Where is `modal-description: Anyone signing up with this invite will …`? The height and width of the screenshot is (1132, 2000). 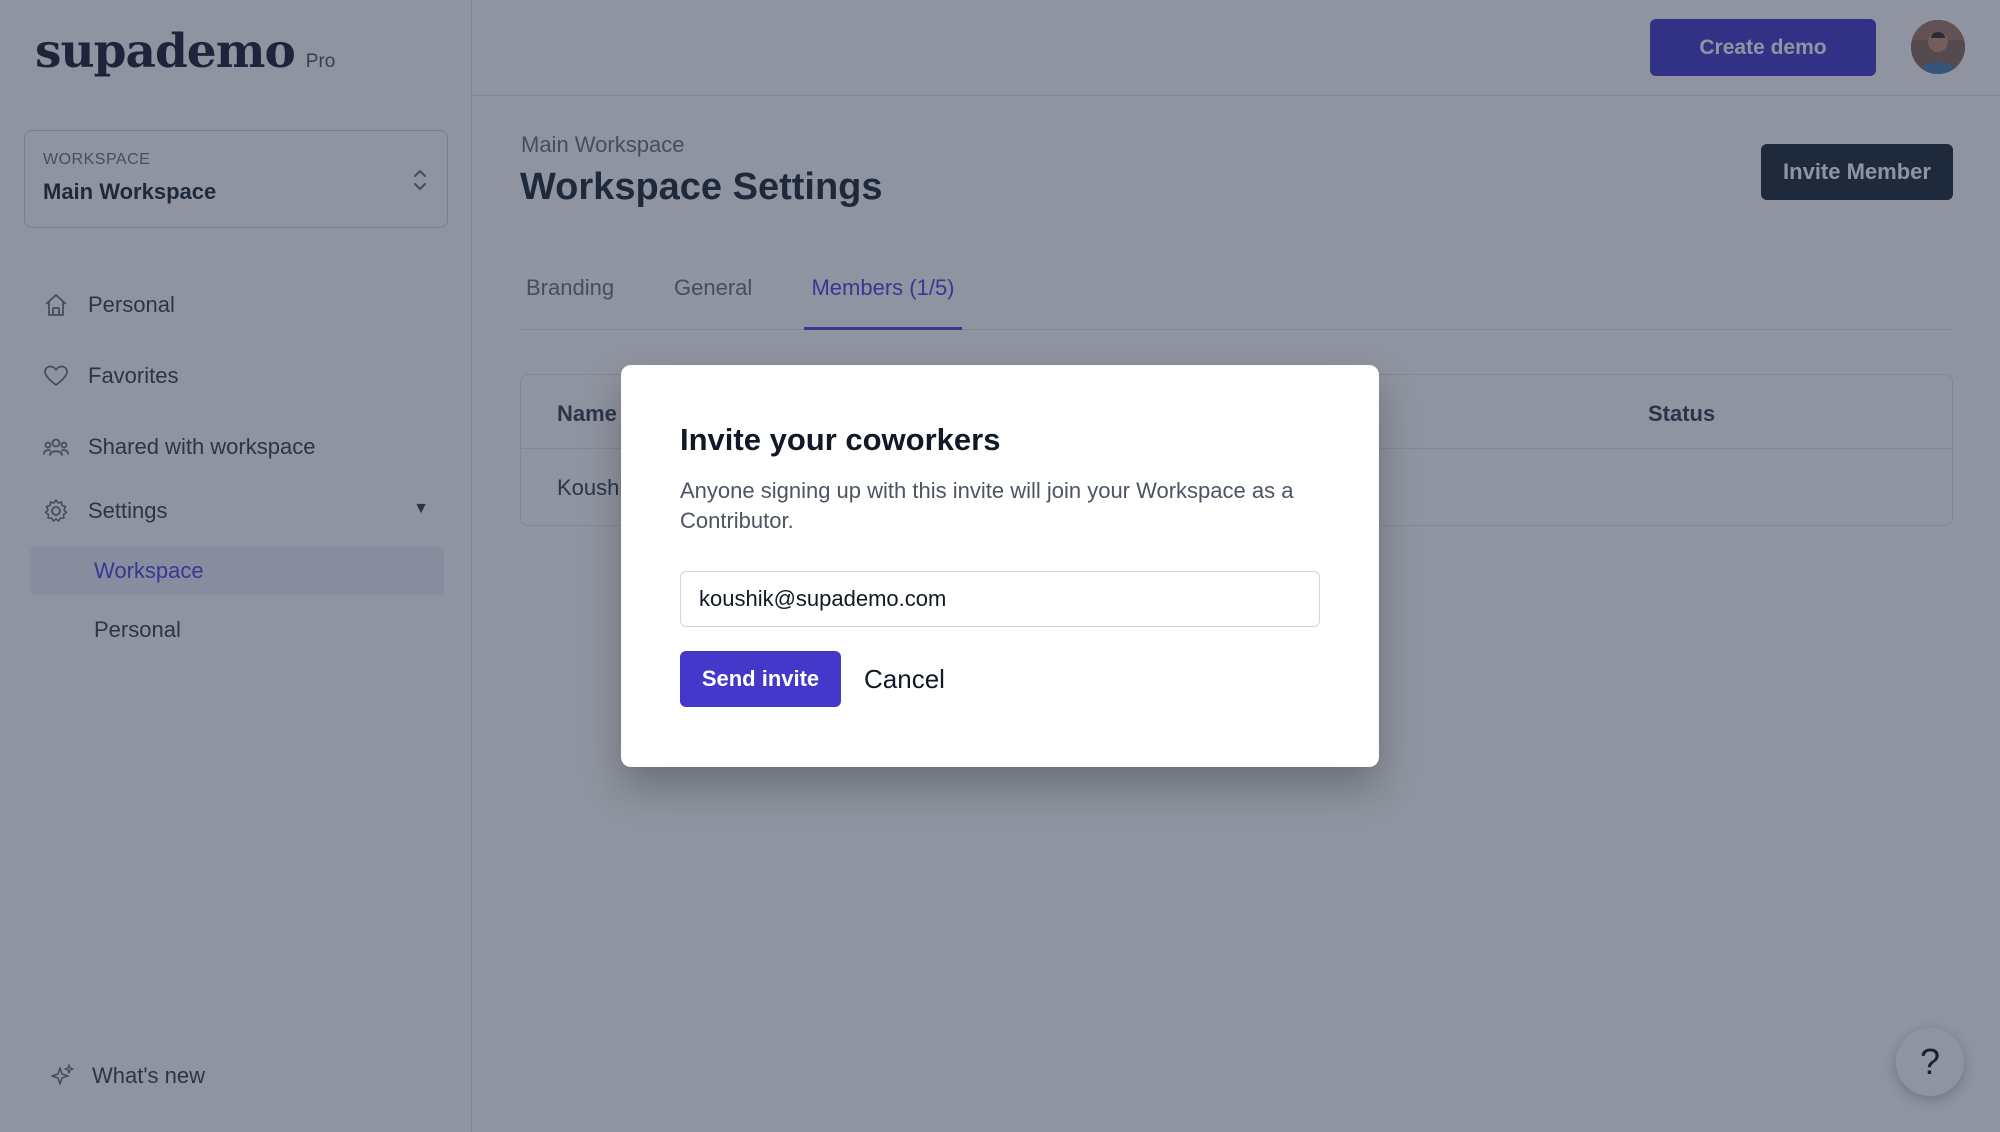
modal-description: Anyone signing up with this invite will … is located at coordinates (987, 505).